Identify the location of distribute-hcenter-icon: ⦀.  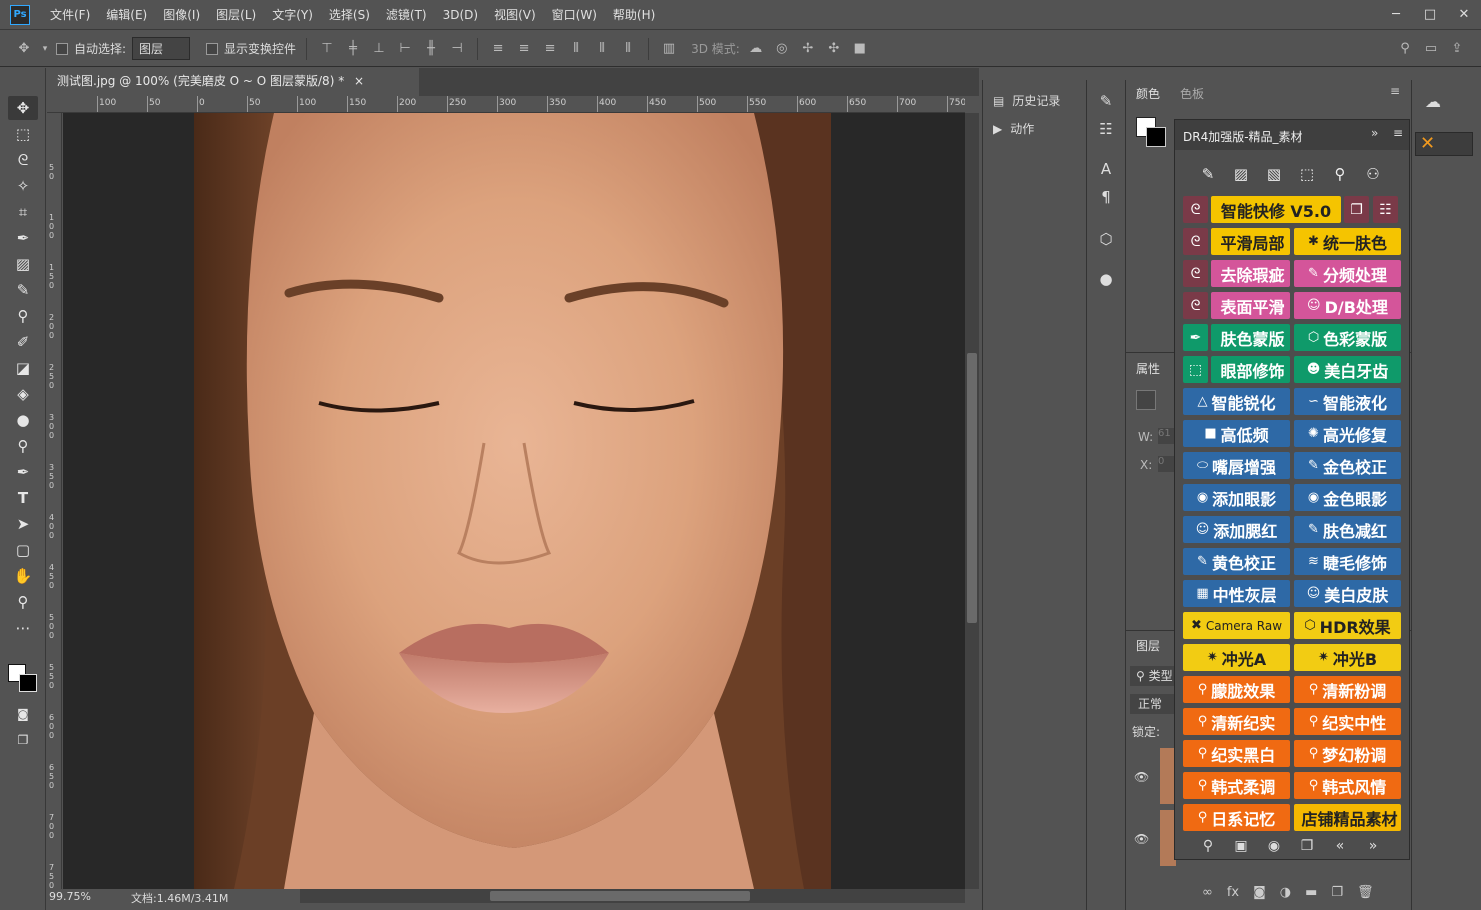
(602, 49).